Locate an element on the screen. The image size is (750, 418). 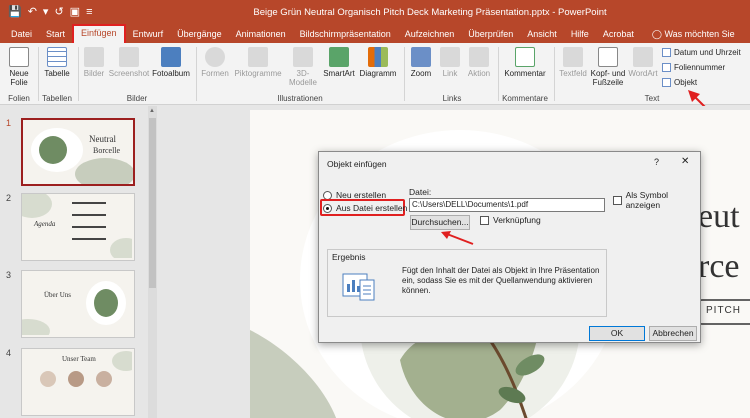
shapes-button: Formen is located at coordinates (215, 62).